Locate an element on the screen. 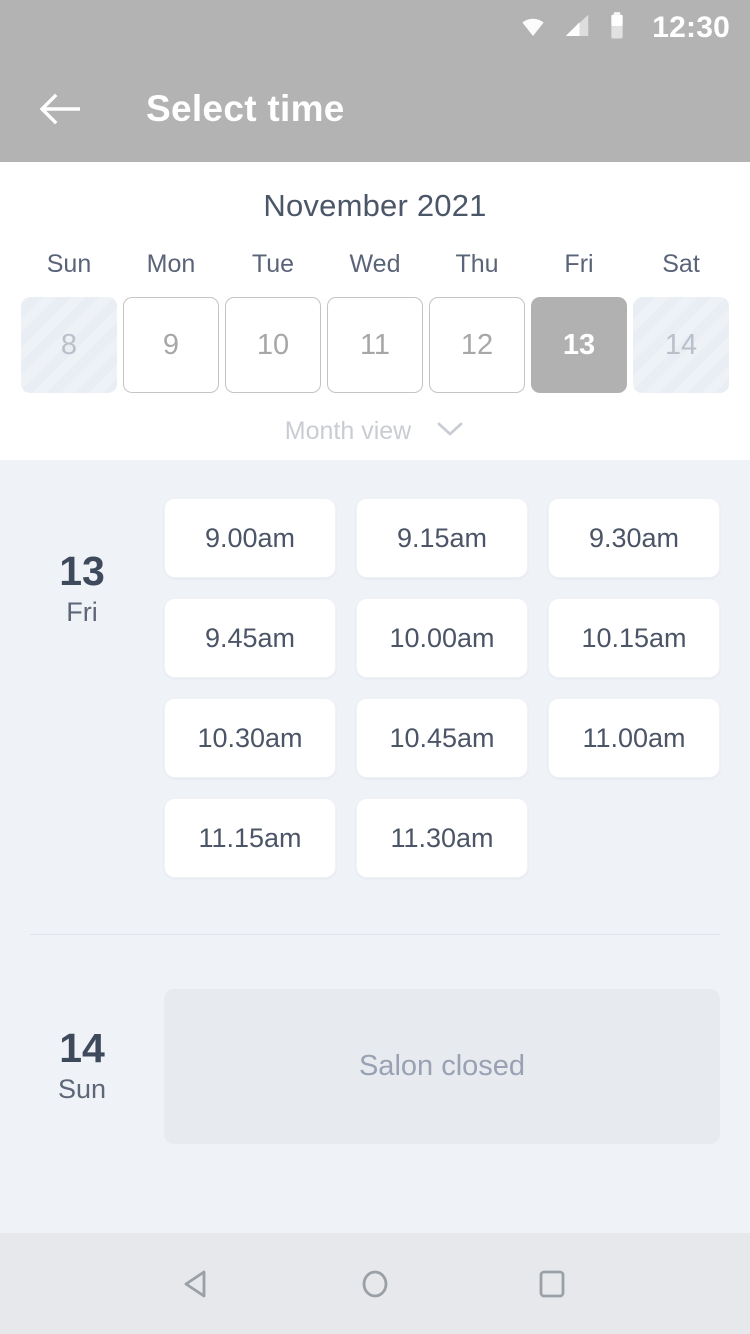  day-cell-12: 12 is located at coordinates (477, 345).